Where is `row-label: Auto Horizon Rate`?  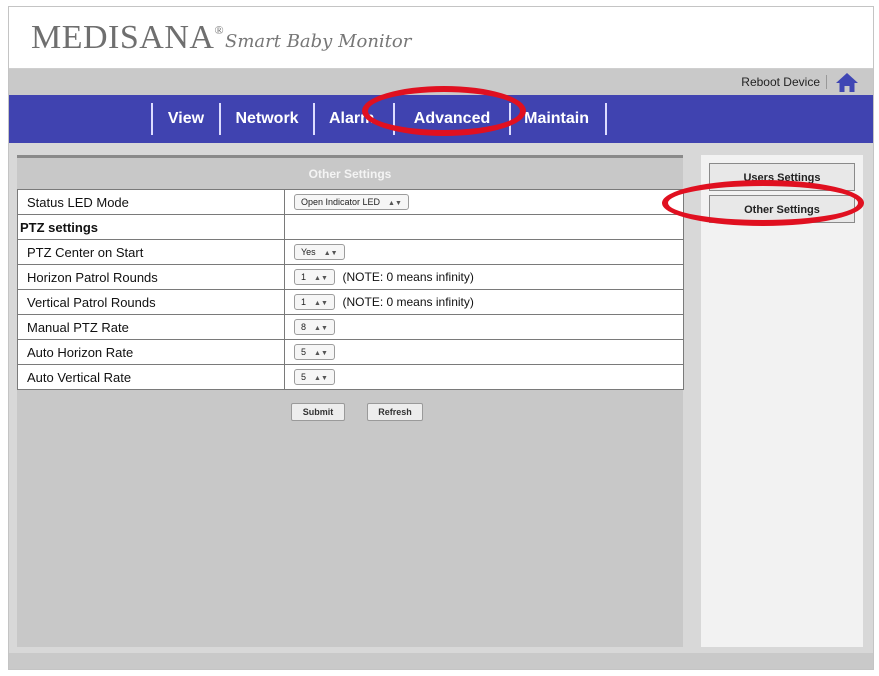
row-label: Auto Horizon Rate is located at coordinates (151, 352).